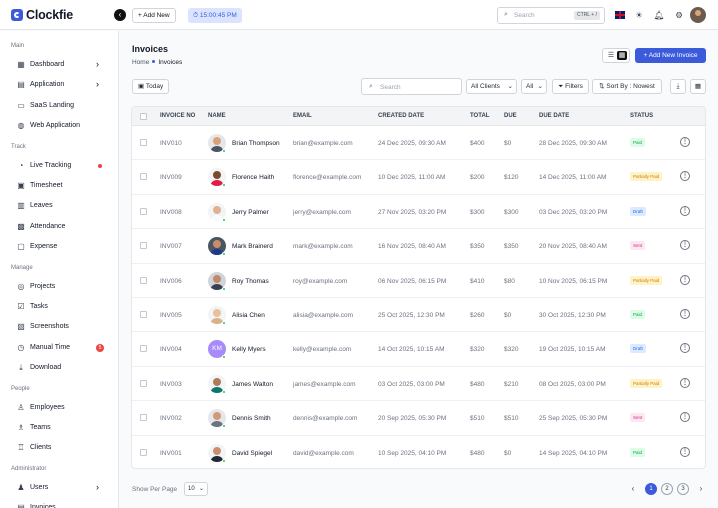 The height and width of the screenshot is (508, 718). Describe the element at coordinates (59, 448) in the screenshot. I see `sidebar-item-clients: ♖ Clients` at that location.